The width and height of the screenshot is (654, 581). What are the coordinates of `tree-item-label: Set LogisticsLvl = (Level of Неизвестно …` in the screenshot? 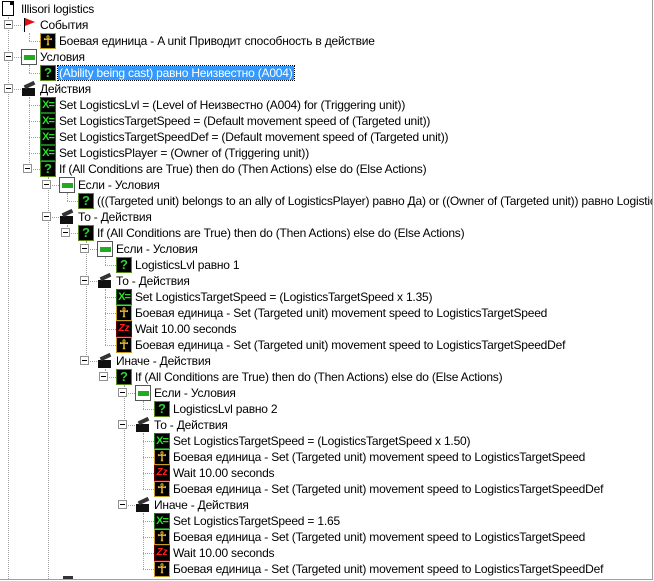 It's located at (232, 105).